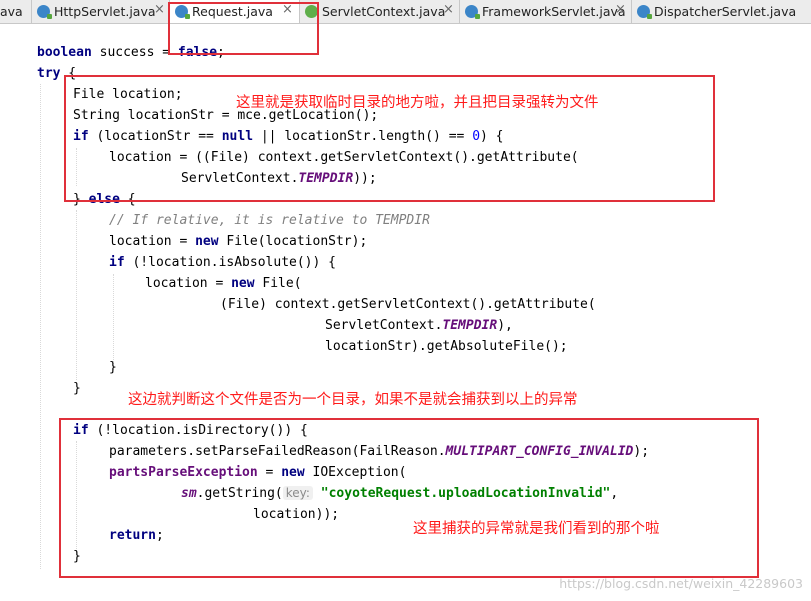 This screenshot has width=811, height=601. Describe the element at coordinates (293, 241) in the screenshot. I see `code-token: File(locationStr);` at that location.